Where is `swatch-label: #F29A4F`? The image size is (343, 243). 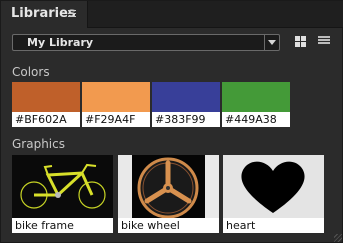
swatch-label: #F29A4F is located at coordinates (116, 119).